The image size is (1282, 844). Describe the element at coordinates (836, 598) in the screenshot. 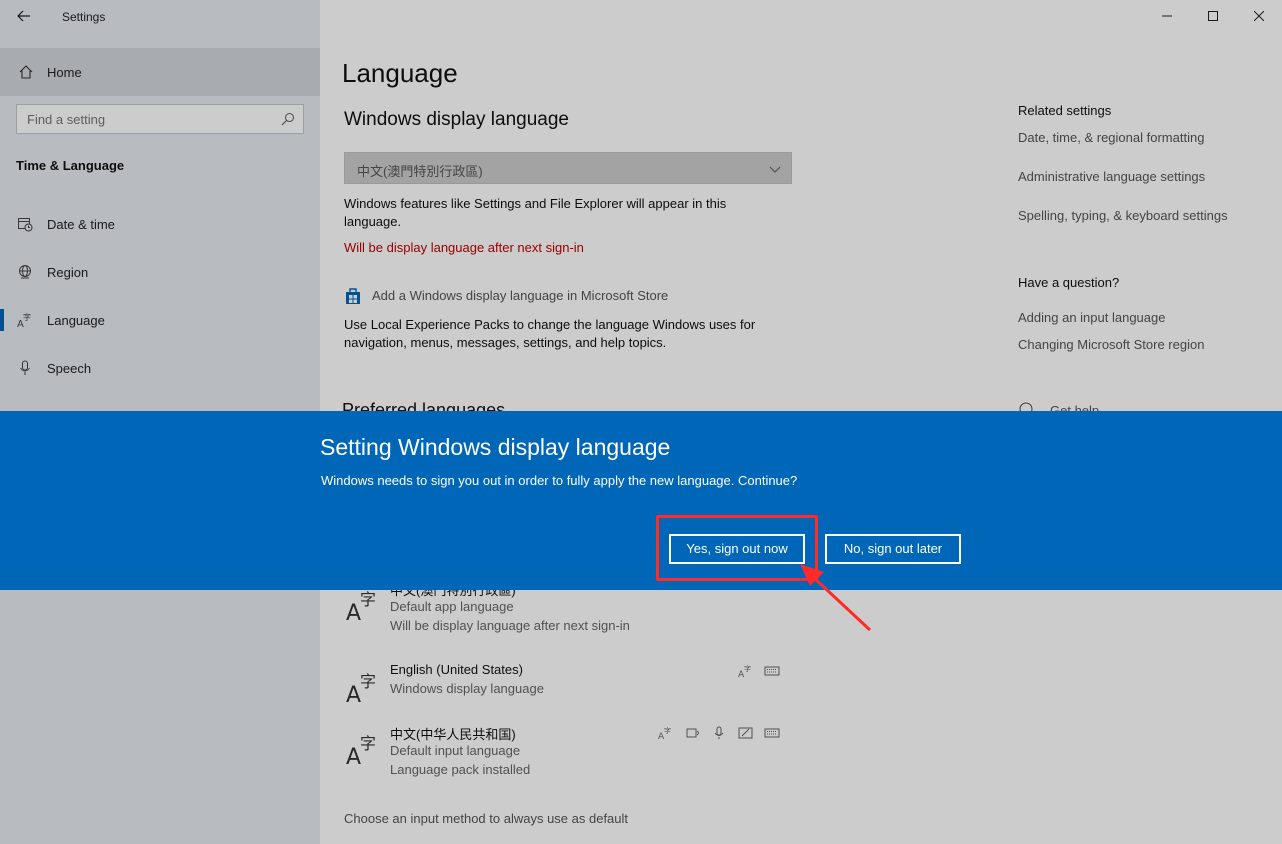

I see `annotation-arrow-icon` at that location.